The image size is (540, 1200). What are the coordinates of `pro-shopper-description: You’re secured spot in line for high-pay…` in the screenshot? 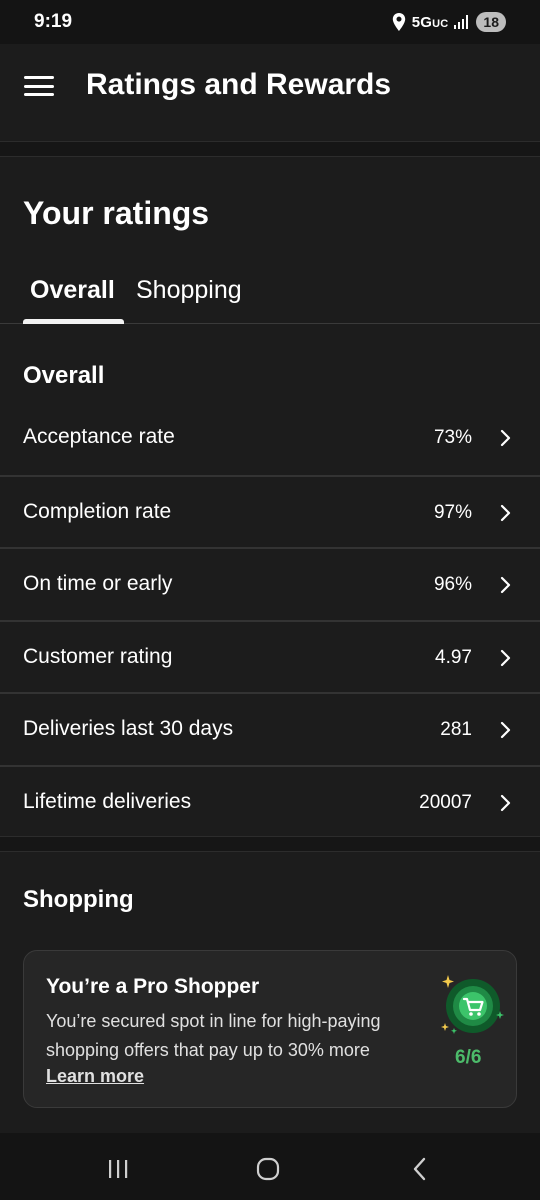 It's located at (213, 1035).